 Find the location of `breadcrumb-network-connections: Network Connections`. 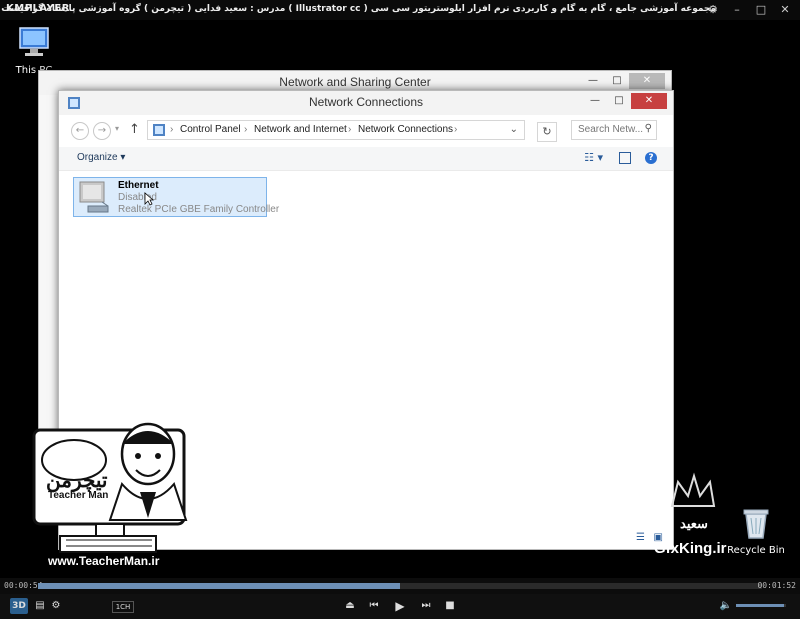

breadcrumb-network-connections: Network Connections is located at coordinates (405, 129).